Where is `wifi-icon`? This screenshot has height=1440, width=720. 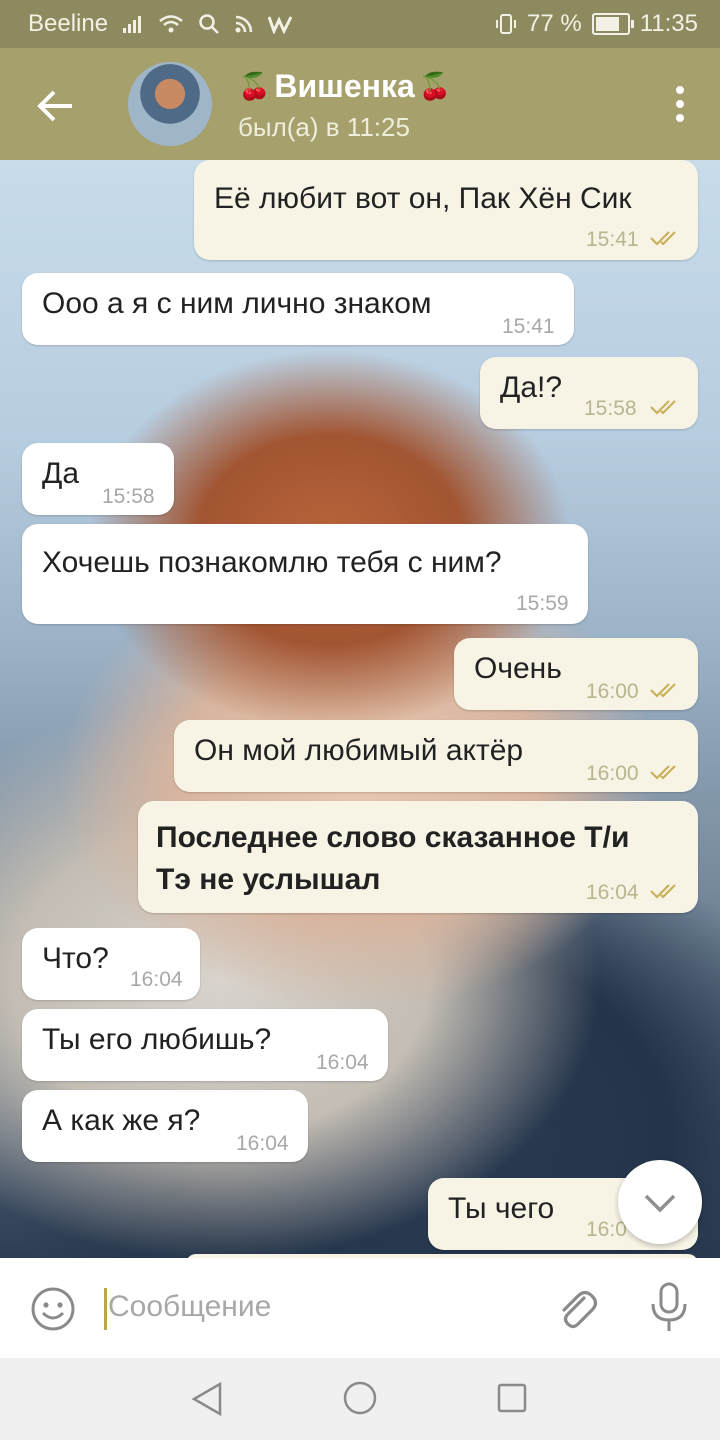 wifi-icon is located at coordinates (171, 24).